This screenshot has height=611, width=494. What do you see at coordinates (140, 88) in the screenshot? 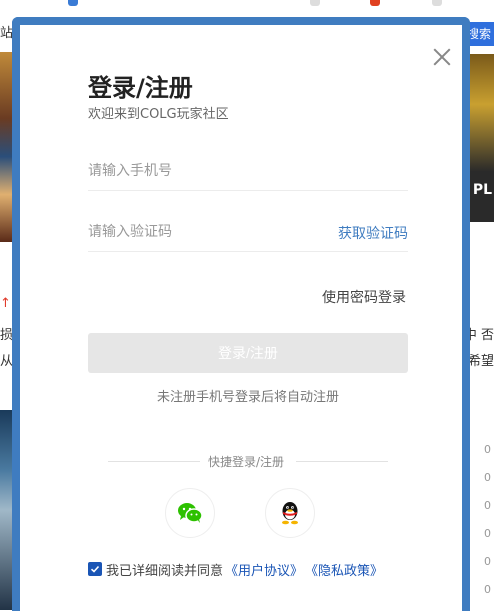
I see `modal-title: 登录/注册` at bounding box center [140, 88].